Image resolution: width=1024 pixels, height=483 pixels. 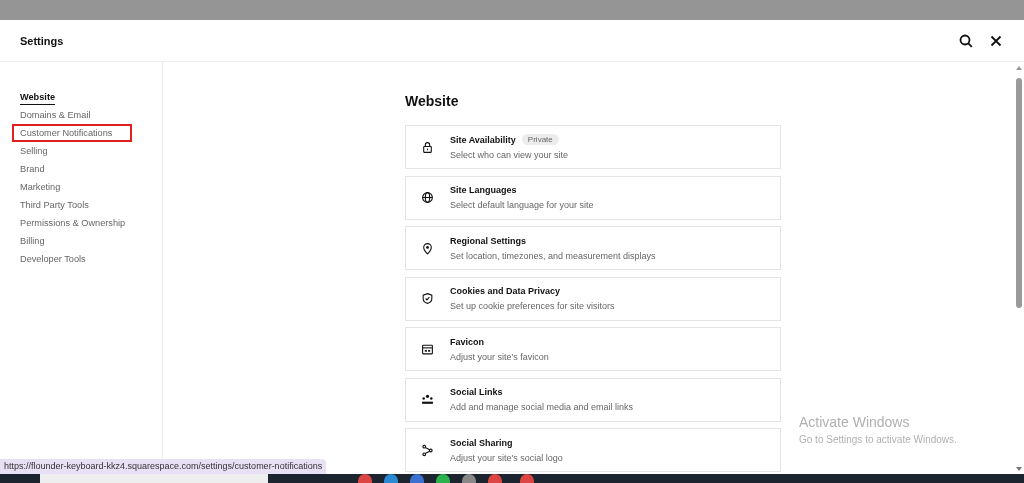 I want to click on section-heading: Website, so click(x=432, y=101).